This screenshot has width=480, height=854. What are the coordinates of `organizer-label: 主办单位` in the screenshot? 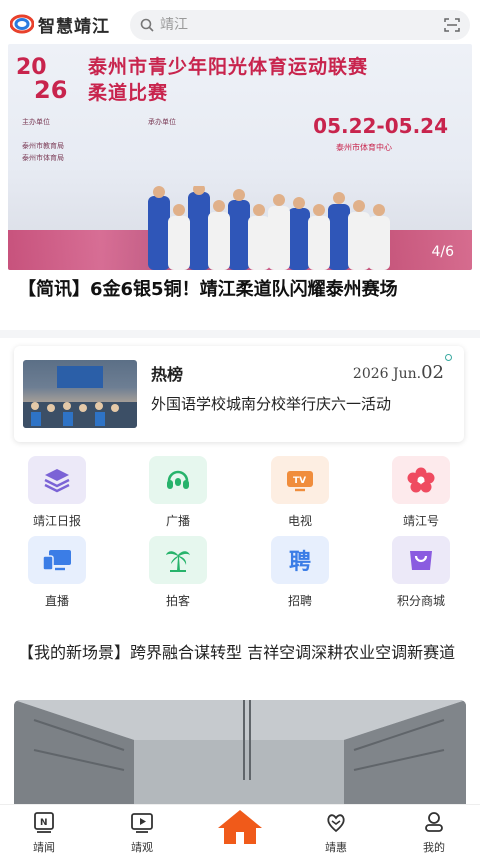 It's located at (36, 122).